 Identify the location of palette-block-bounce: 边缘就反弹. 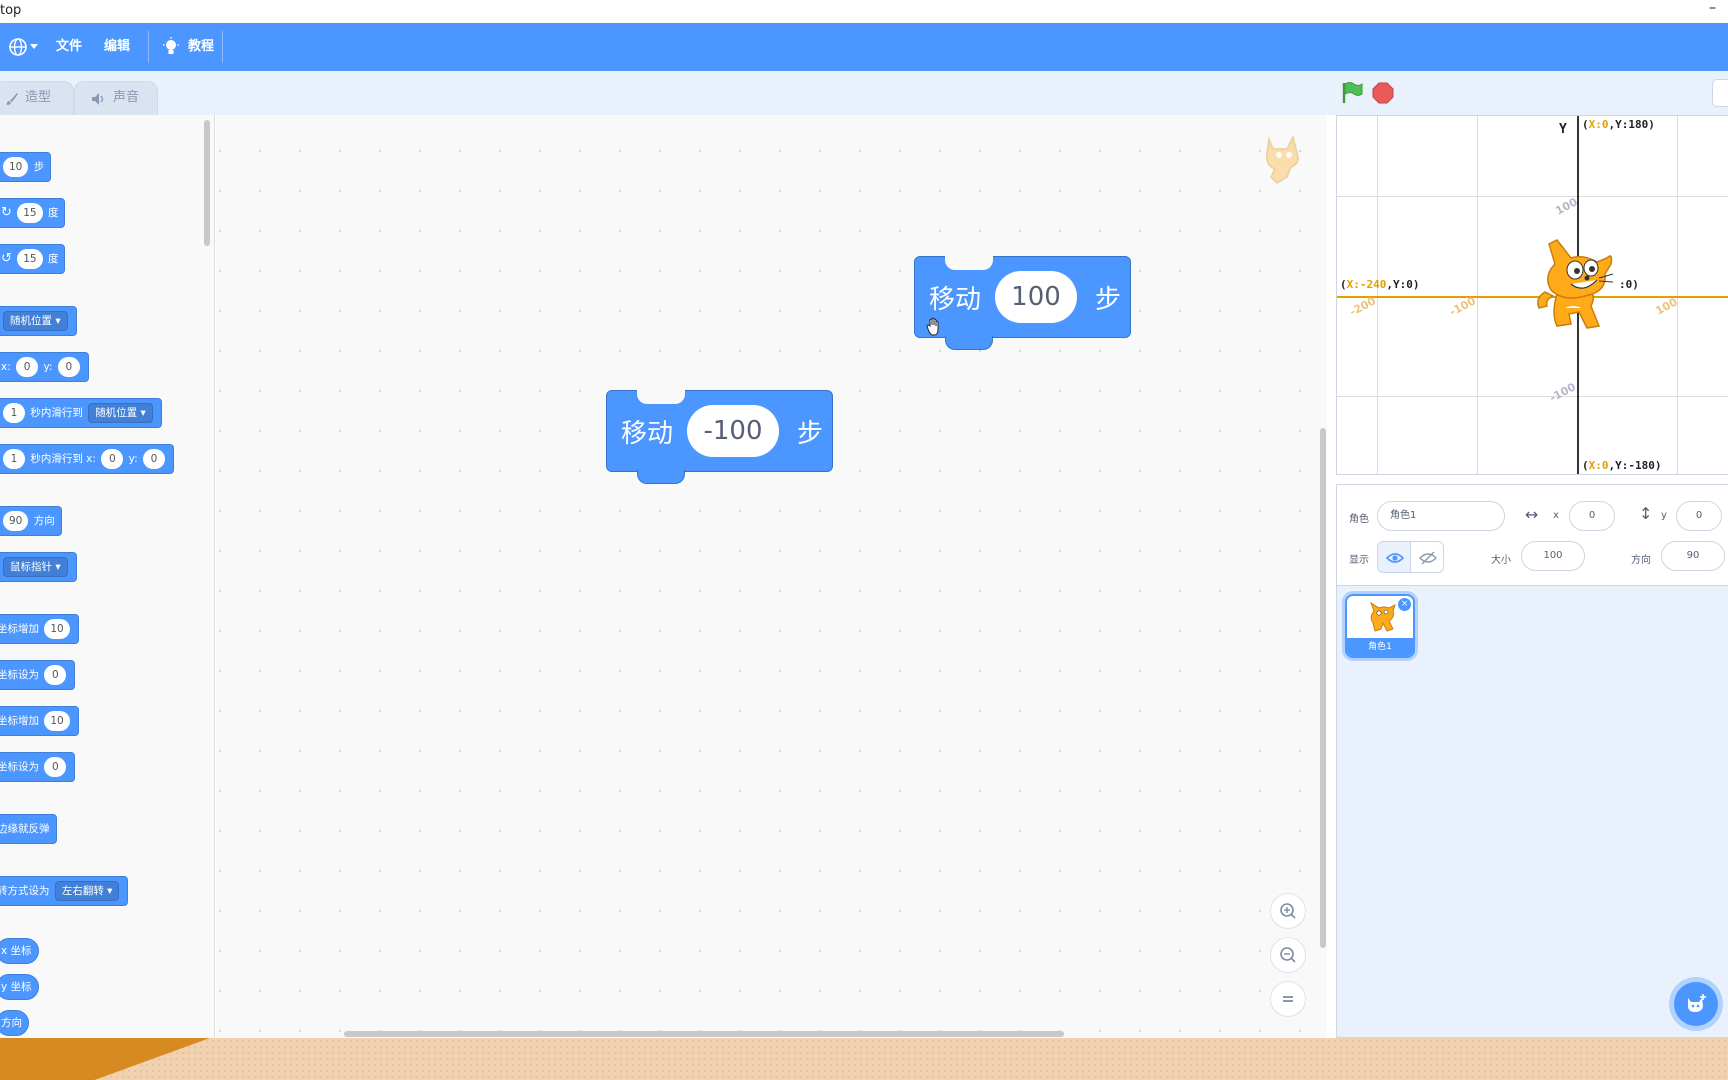
(28, 829).